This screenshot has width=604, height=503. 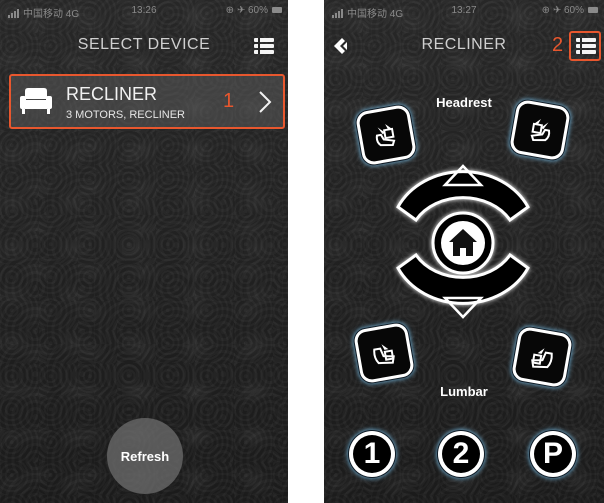 I want to click on memory-2-label: 2, so click(x=461, y=453).